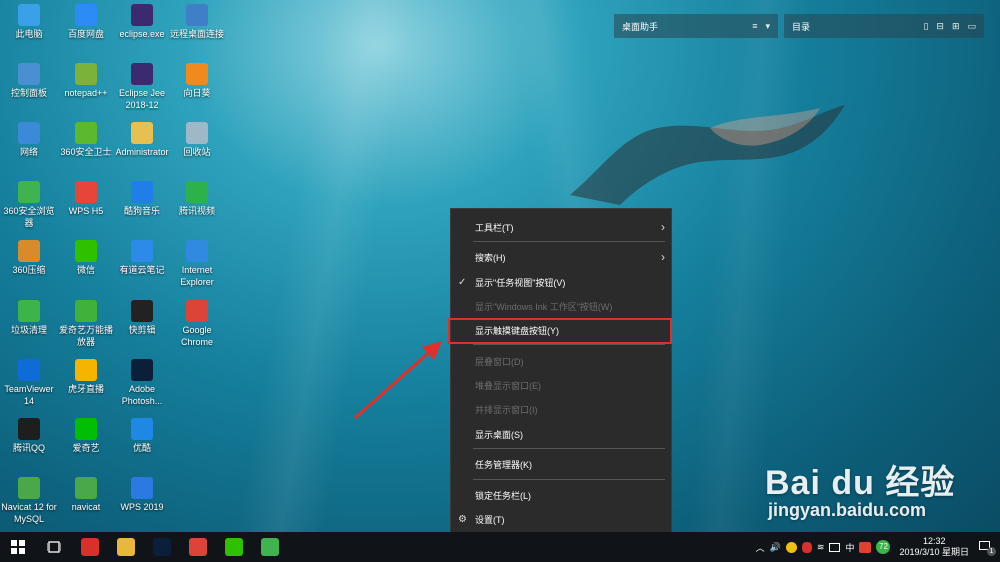 This screenshot has width=1000, height=562. I want to click on desktop-icon: WPS H5, so click(86, 199).